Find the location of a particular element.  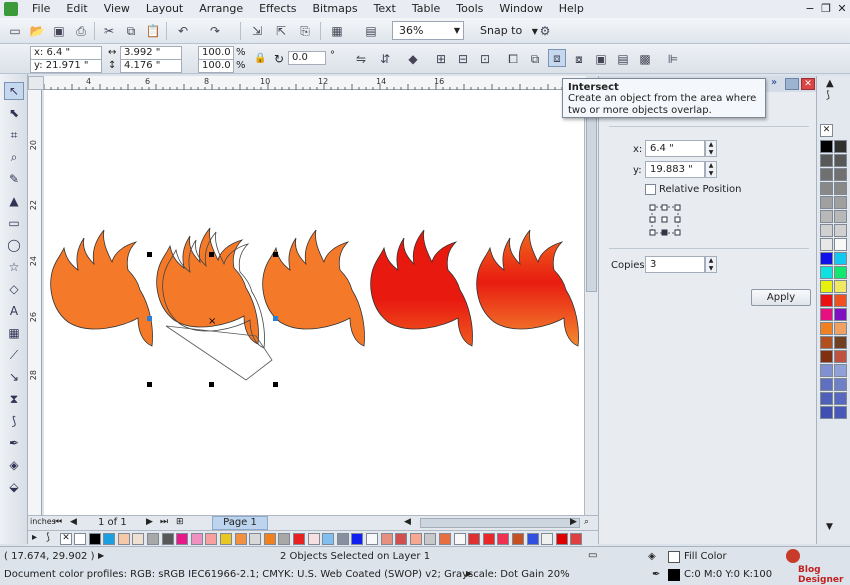

play-icon: ▶ is located at coordinates (101, 555).